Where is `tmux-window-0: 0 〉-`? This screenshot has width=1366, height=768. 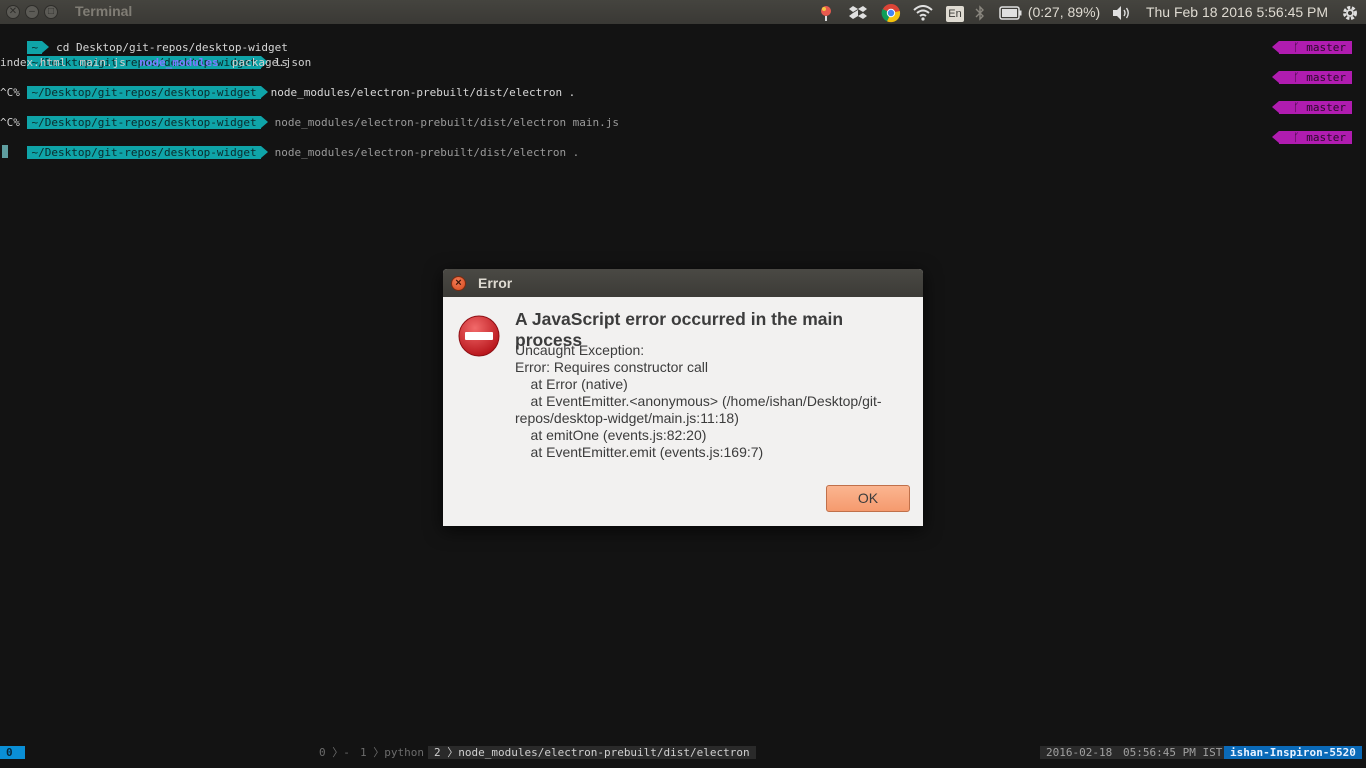
tmux-window-0: 0 〉- is located at coordinates (334, 752).